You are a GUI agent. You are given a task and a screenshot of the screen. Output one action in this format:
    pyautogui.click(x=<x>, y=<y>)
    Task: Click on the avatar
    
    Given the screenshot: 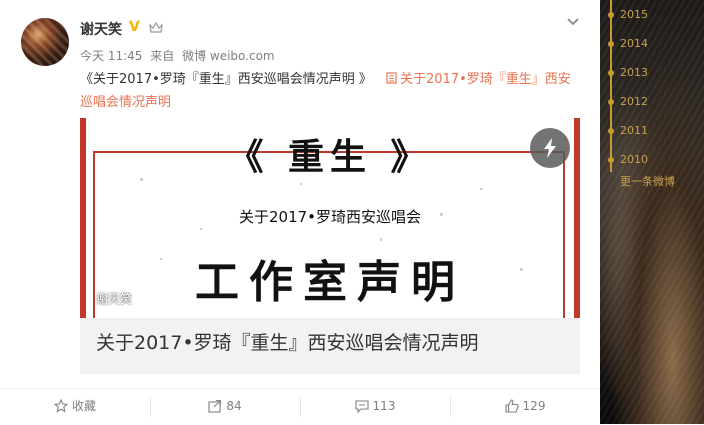 What is the action you would take?
    pyautogui.click(x=45, y=42)
    